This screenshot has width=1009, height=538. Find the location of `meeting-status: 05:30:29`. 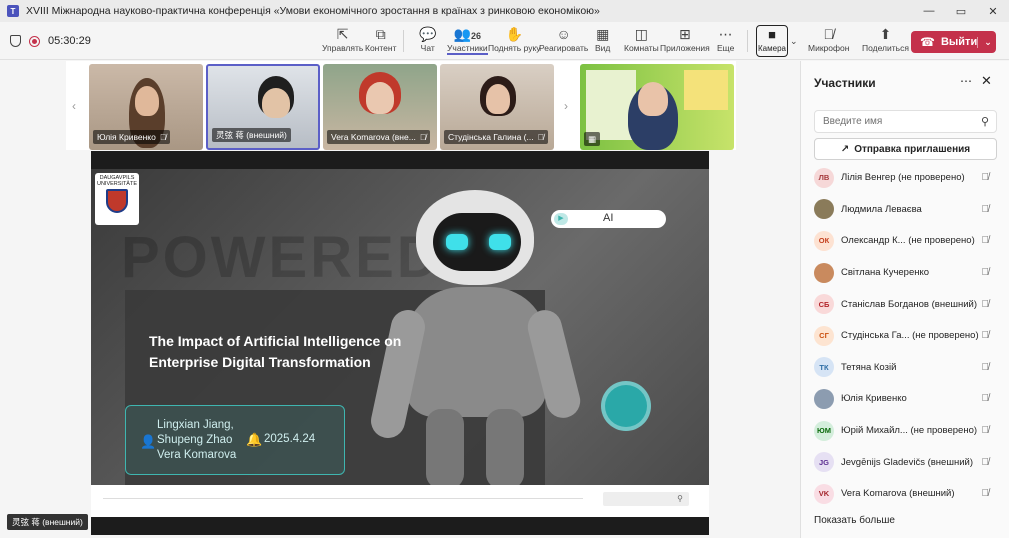

meeting-status: 05:30:29 is located at coordinates (50, 41).